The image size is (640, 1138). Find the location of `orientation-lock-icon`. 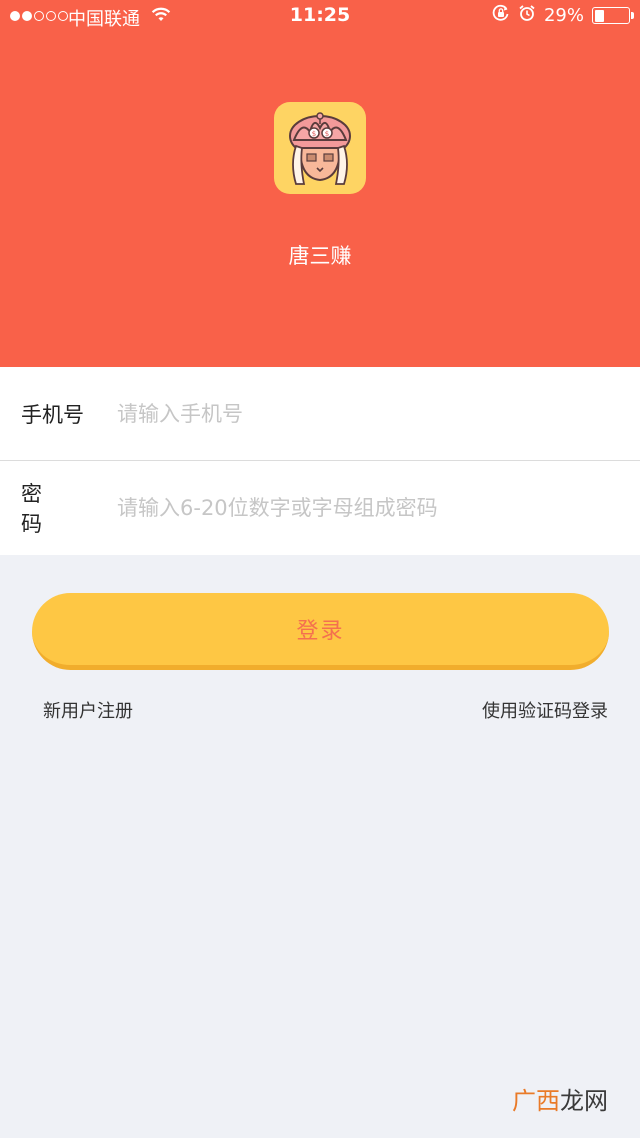

orientation-lock-icon is located at coordinates (501, 15).